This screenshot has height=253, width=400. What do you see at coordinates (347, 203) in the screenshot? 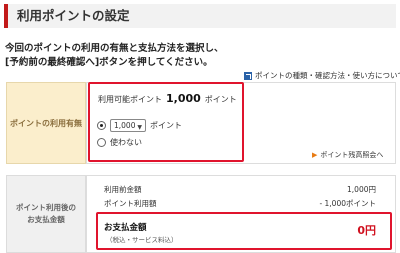
I see `points-used-value: - 1,000ポイント` at bounding box center [347, 203].